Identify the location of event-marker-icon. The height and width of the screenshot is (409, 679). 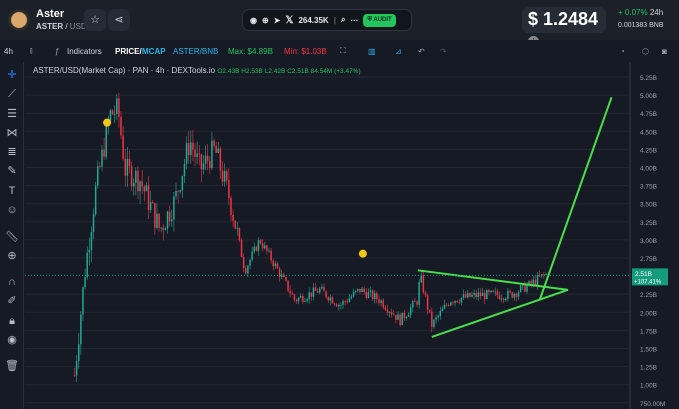
(107, 122).